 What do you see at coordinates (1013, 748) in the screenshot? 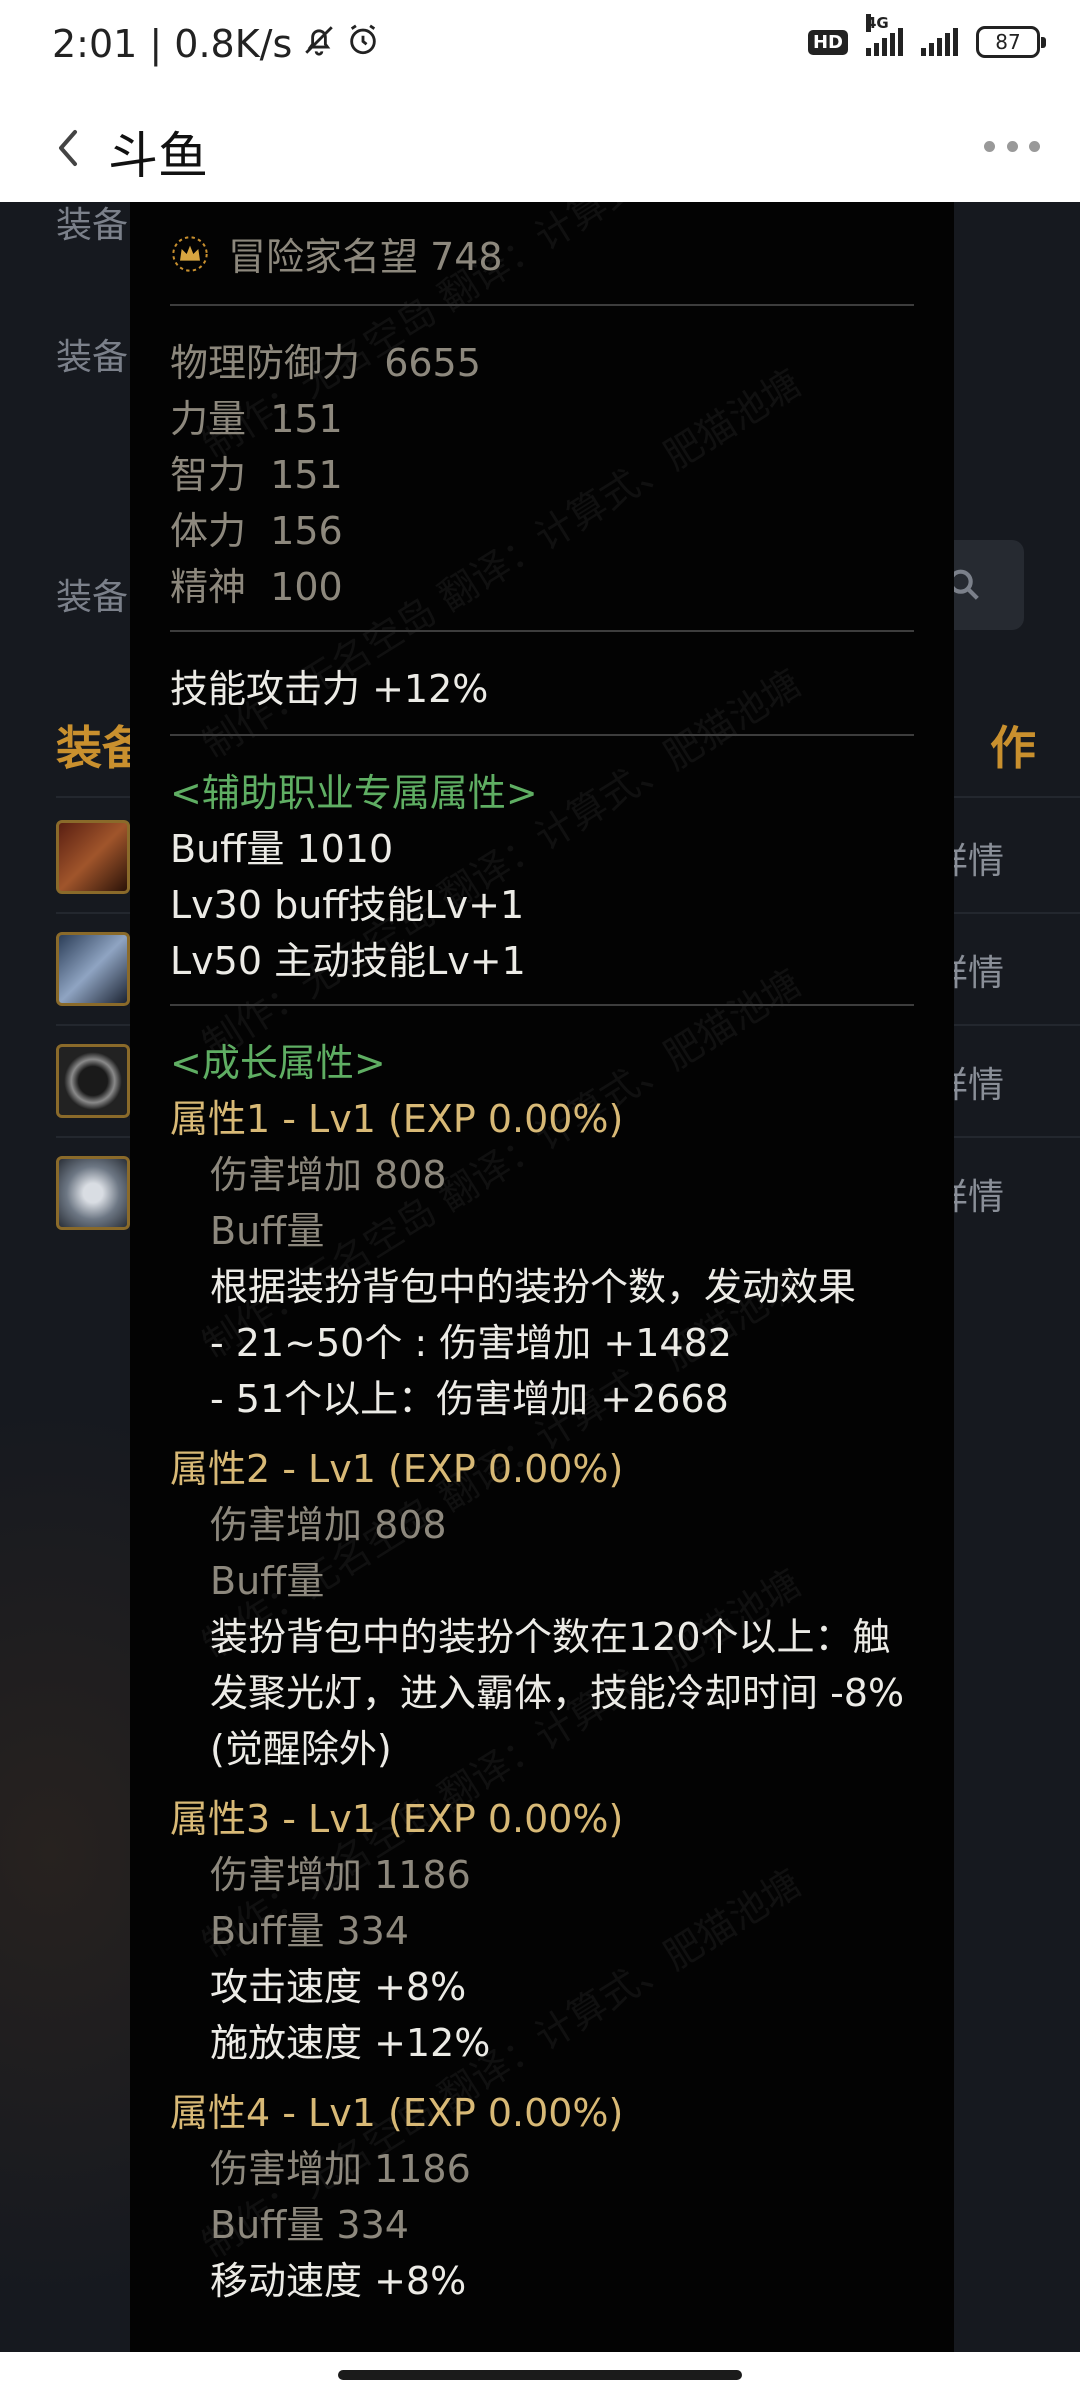
I see `section-heading-right: 作` at bounding box center [1013, 748].